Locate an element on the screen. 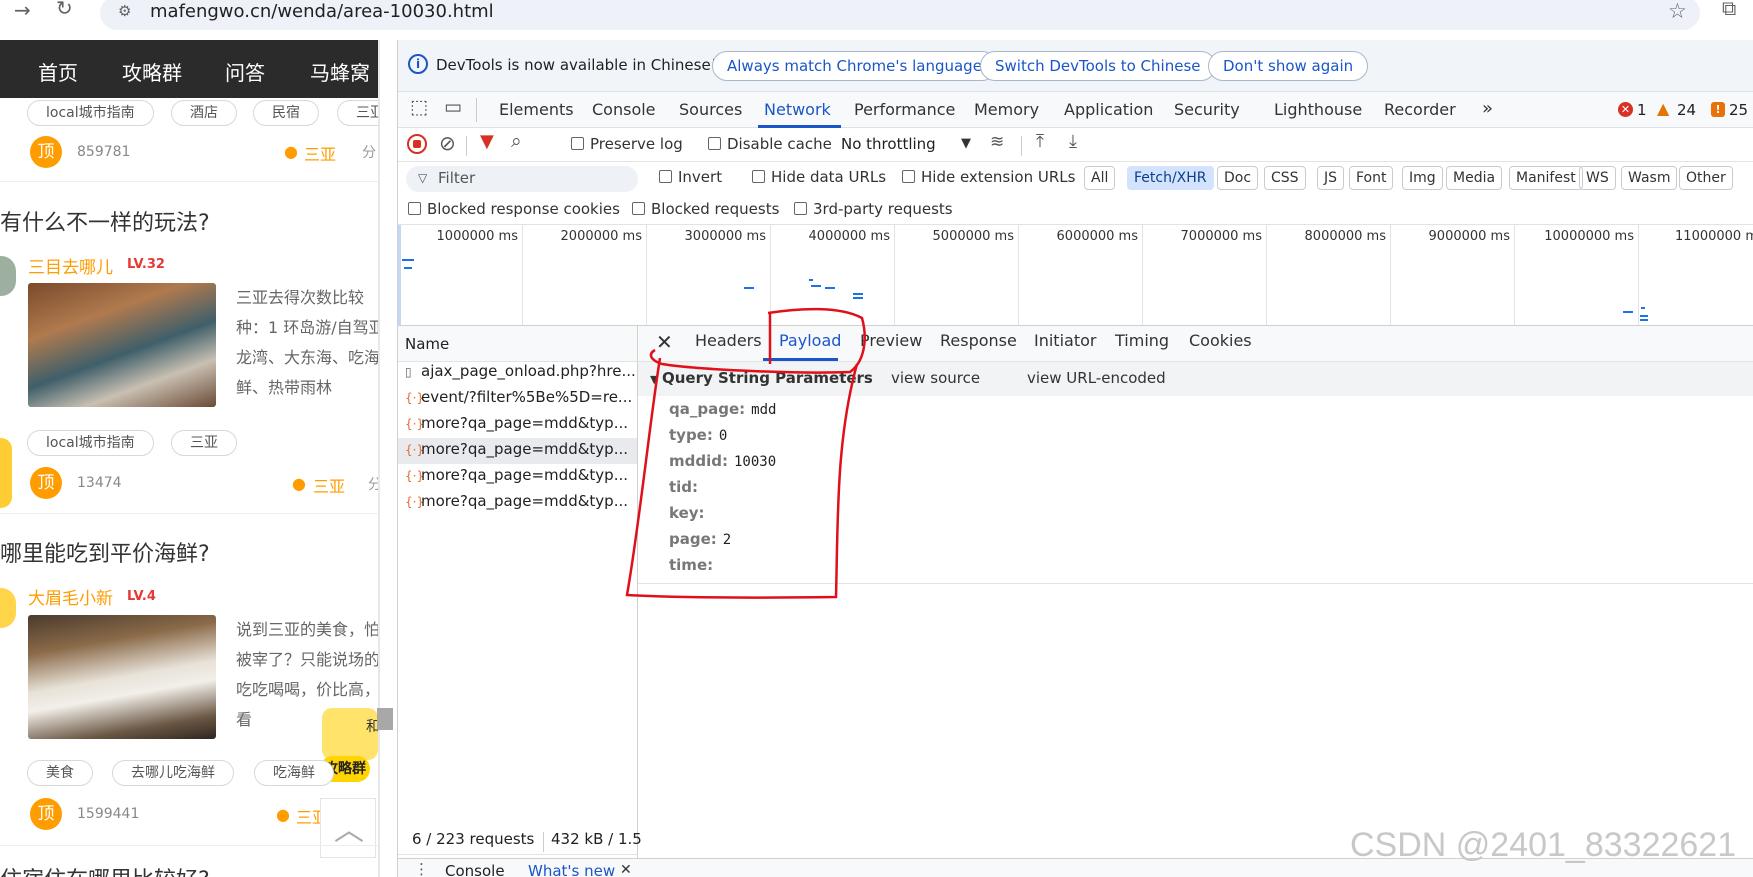  red-annotation-overlay is located at coordinates (745, 453).